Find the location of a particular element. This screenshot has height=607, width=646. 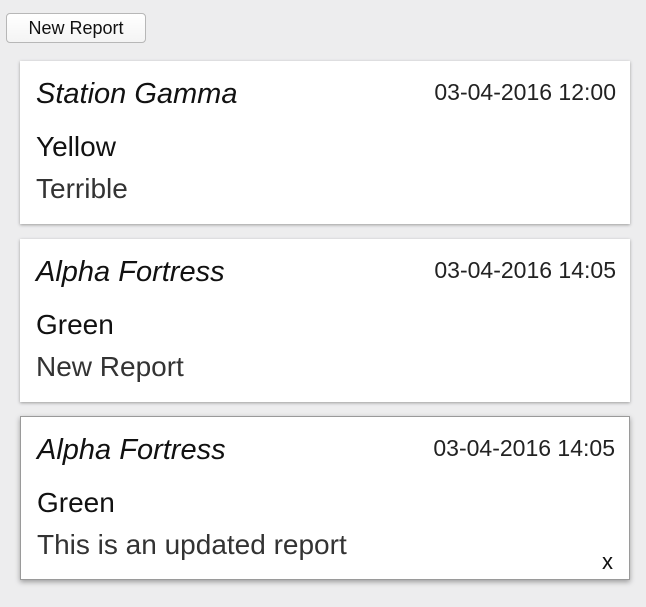

new-report-button: New Report is located at coordinates (76, 28).